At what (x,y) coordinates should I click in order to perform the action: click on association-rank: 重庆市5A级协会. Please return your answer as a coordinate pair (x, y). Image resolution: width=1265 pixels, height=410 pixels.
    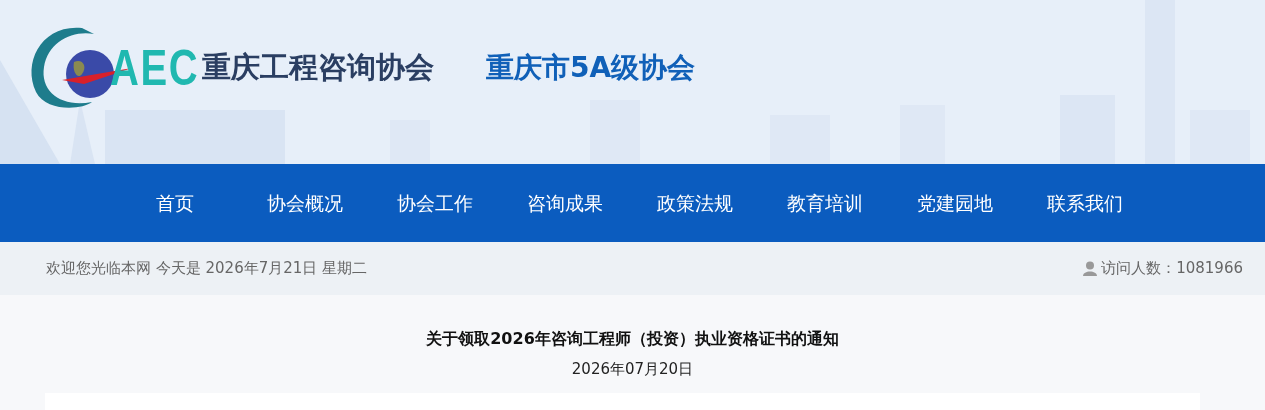
    Looking at the image, I should click on (591, 68).